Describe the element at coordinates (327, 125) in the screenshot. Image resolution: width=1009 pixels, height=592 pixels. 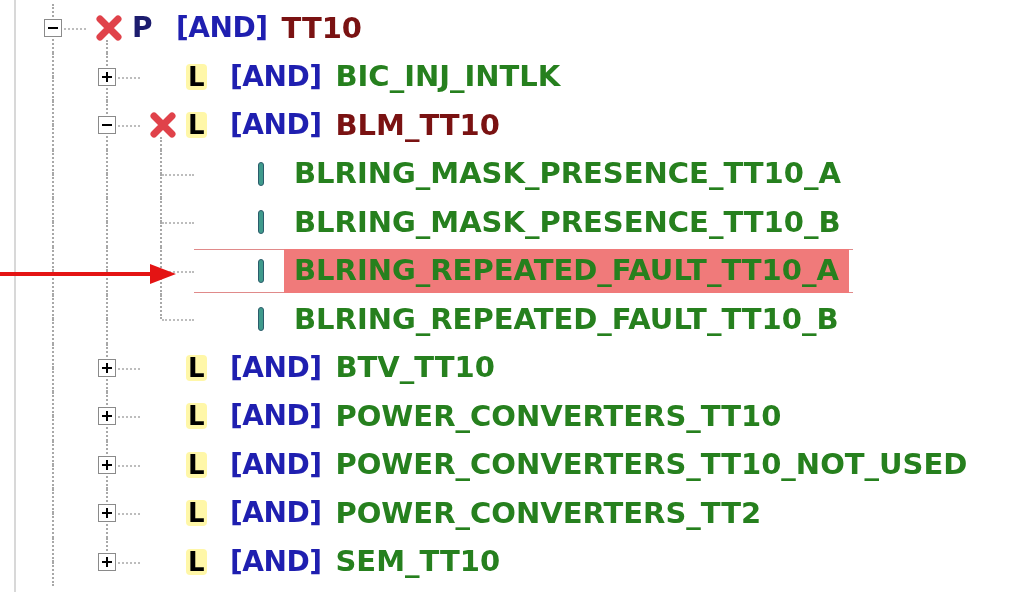
I see `tree-row: L [AND] BLM_TT10` at that location.